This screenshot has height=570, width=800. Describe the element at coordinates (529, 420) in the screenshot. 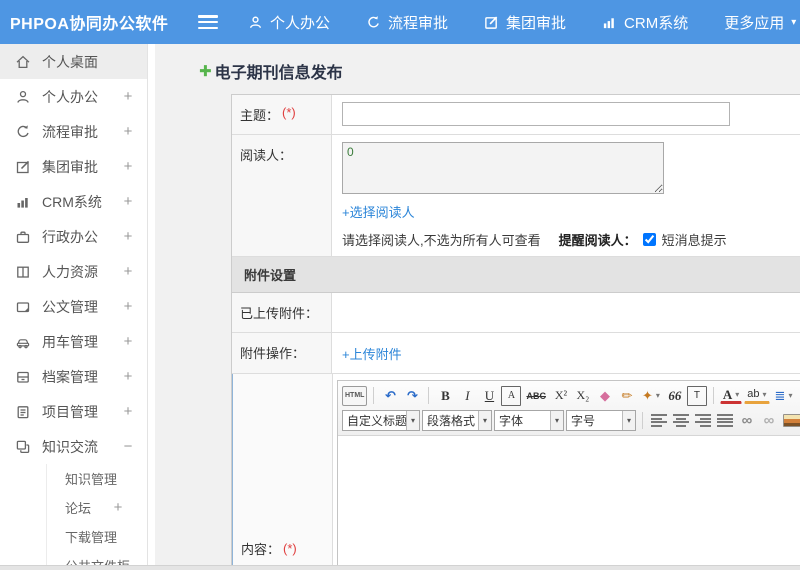

I see `font-family-select: 字体 ▾` at that location.